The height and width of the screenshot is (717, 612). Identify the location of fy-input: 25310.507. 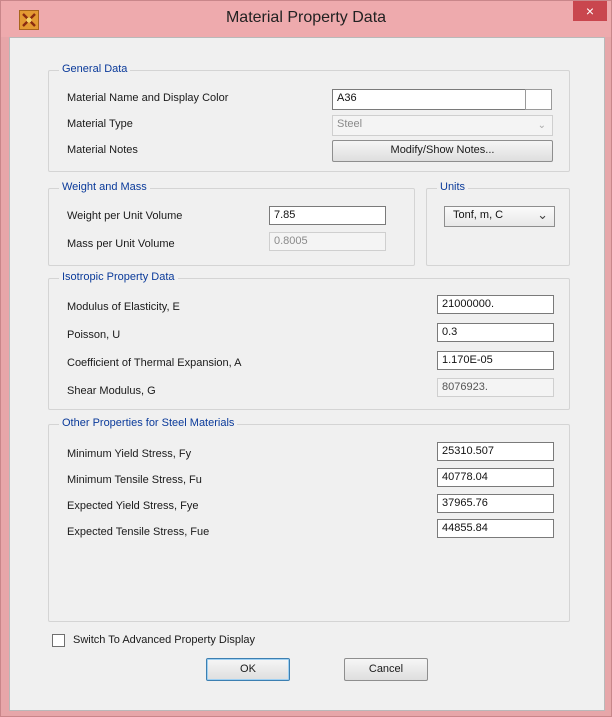
(495, 451).